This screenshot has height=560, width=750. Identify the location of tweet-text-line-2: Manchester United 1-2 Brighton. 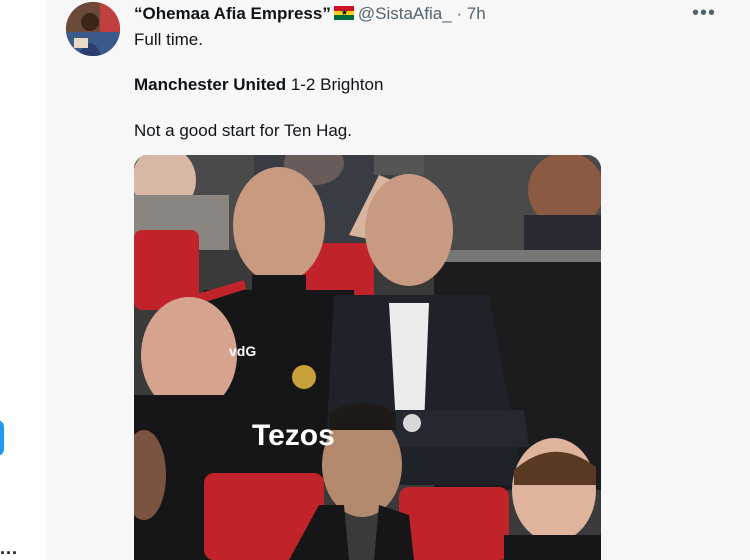
(258, 85).